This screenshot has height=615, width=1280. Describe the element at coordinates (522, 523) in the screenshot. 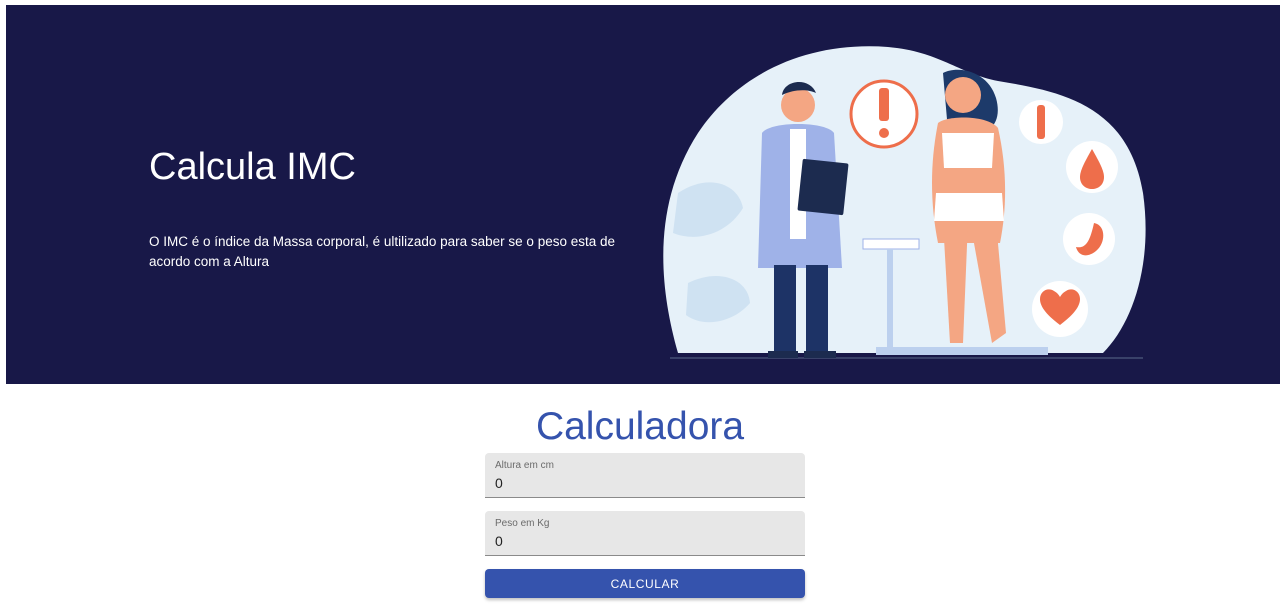

I see `weight-field-label: Peso em Kg` at that location.